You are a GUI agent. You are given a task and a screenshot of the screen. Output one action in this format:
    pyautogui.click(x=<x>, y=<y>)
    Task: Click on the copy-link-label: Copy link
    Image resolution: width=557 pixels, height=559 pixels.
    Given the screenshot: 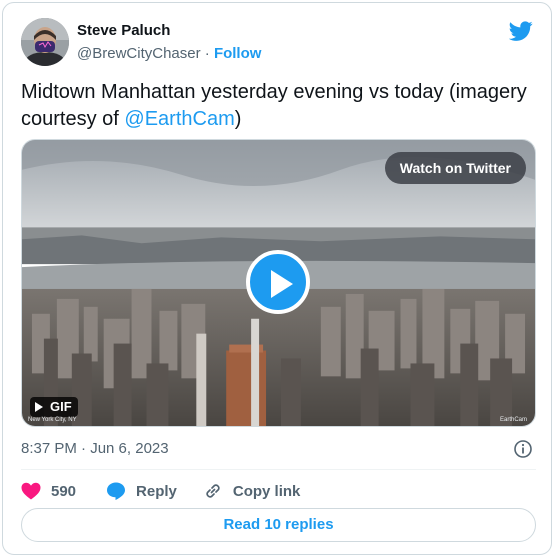 What is the action you would take?
    pyautogui.click(x=266, y=491)
    